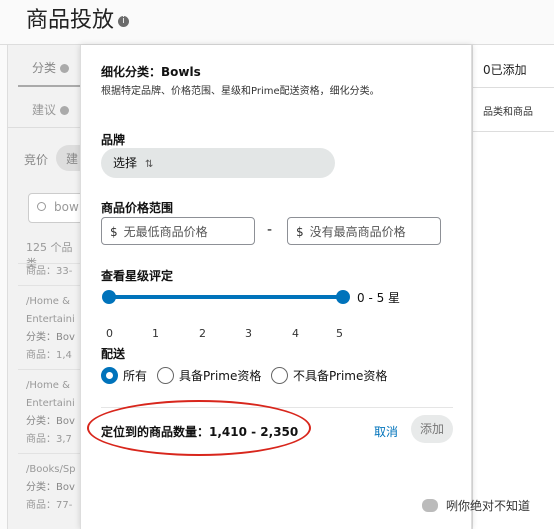 The height and width of the screenshot is (529, 554). What do you see at coordinates (295, 333) in the screenshot?
I see `slider-tick: 4` at bounding box center [295, 333].